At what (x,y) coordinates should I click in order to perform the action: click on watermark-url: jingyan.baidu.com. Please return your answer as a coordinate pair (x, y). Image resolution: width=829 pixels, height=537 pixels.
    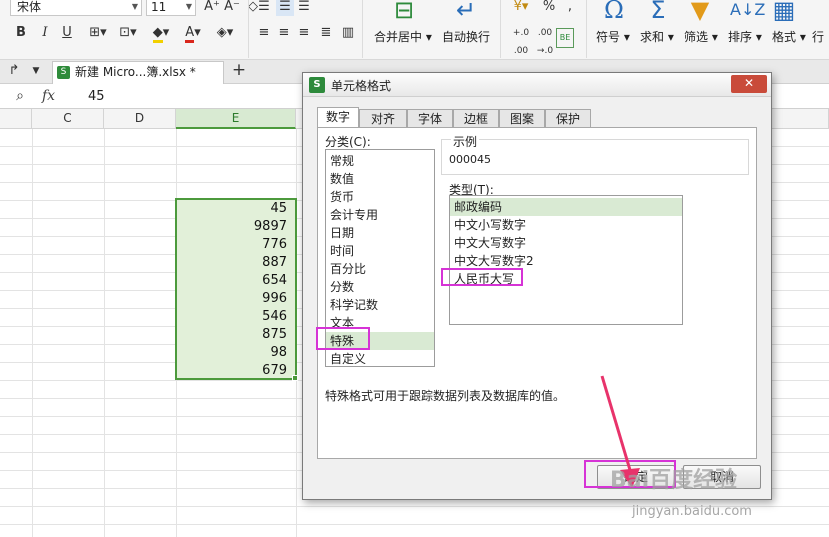
    Looking at the image, I should click on (692, 511).